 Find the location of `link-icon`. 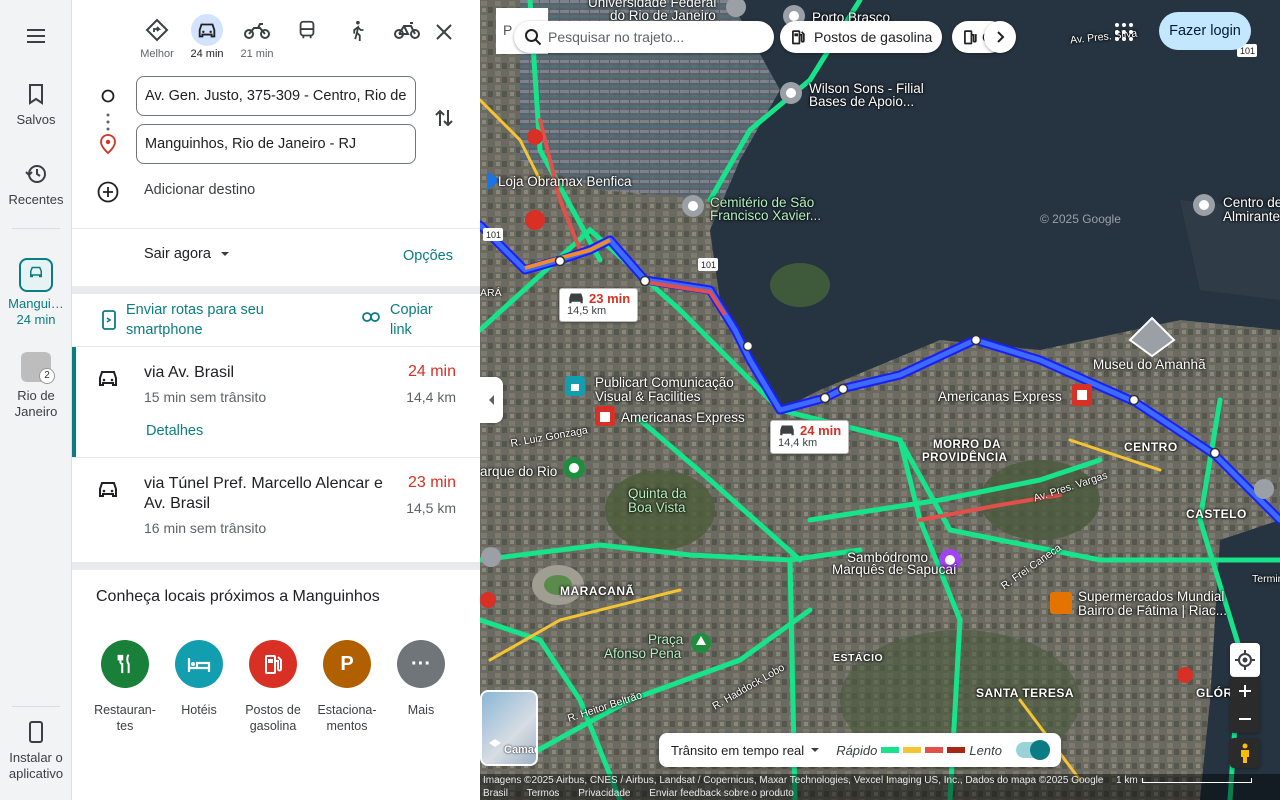

link-icon is located at coordinates (371, 317).